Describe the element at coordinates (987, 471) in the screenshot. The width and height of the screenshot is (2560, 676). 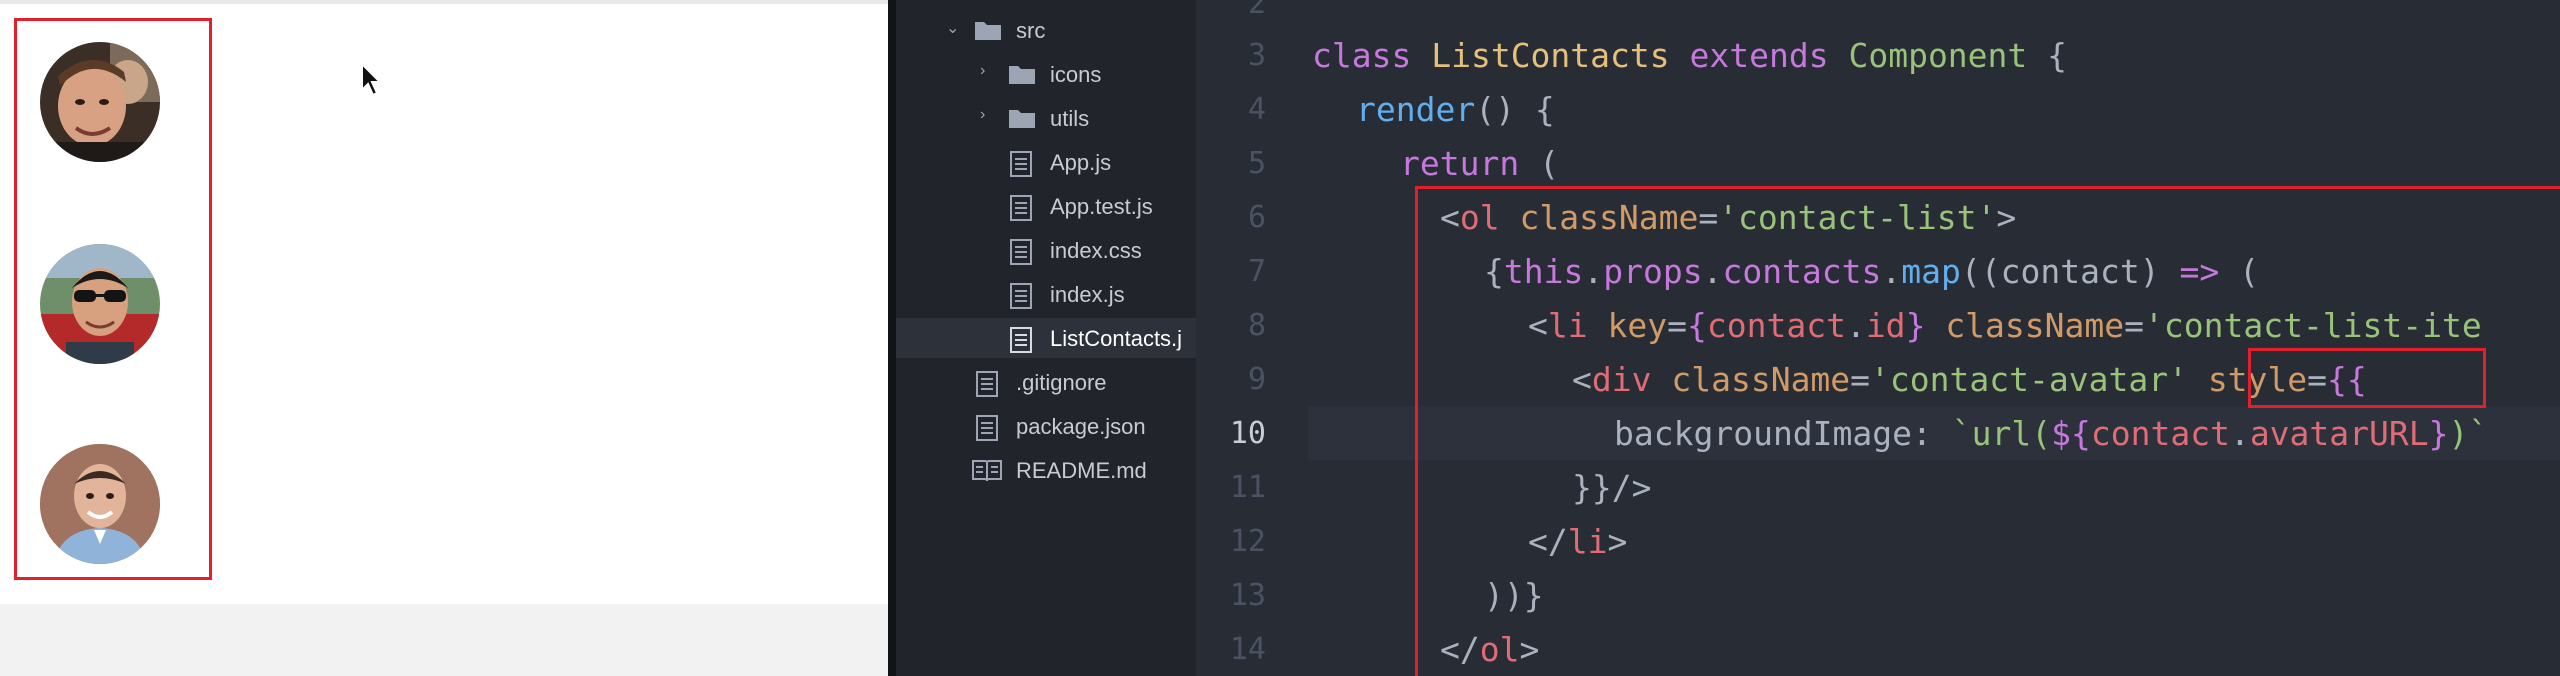
I see `book-icon` at that location.